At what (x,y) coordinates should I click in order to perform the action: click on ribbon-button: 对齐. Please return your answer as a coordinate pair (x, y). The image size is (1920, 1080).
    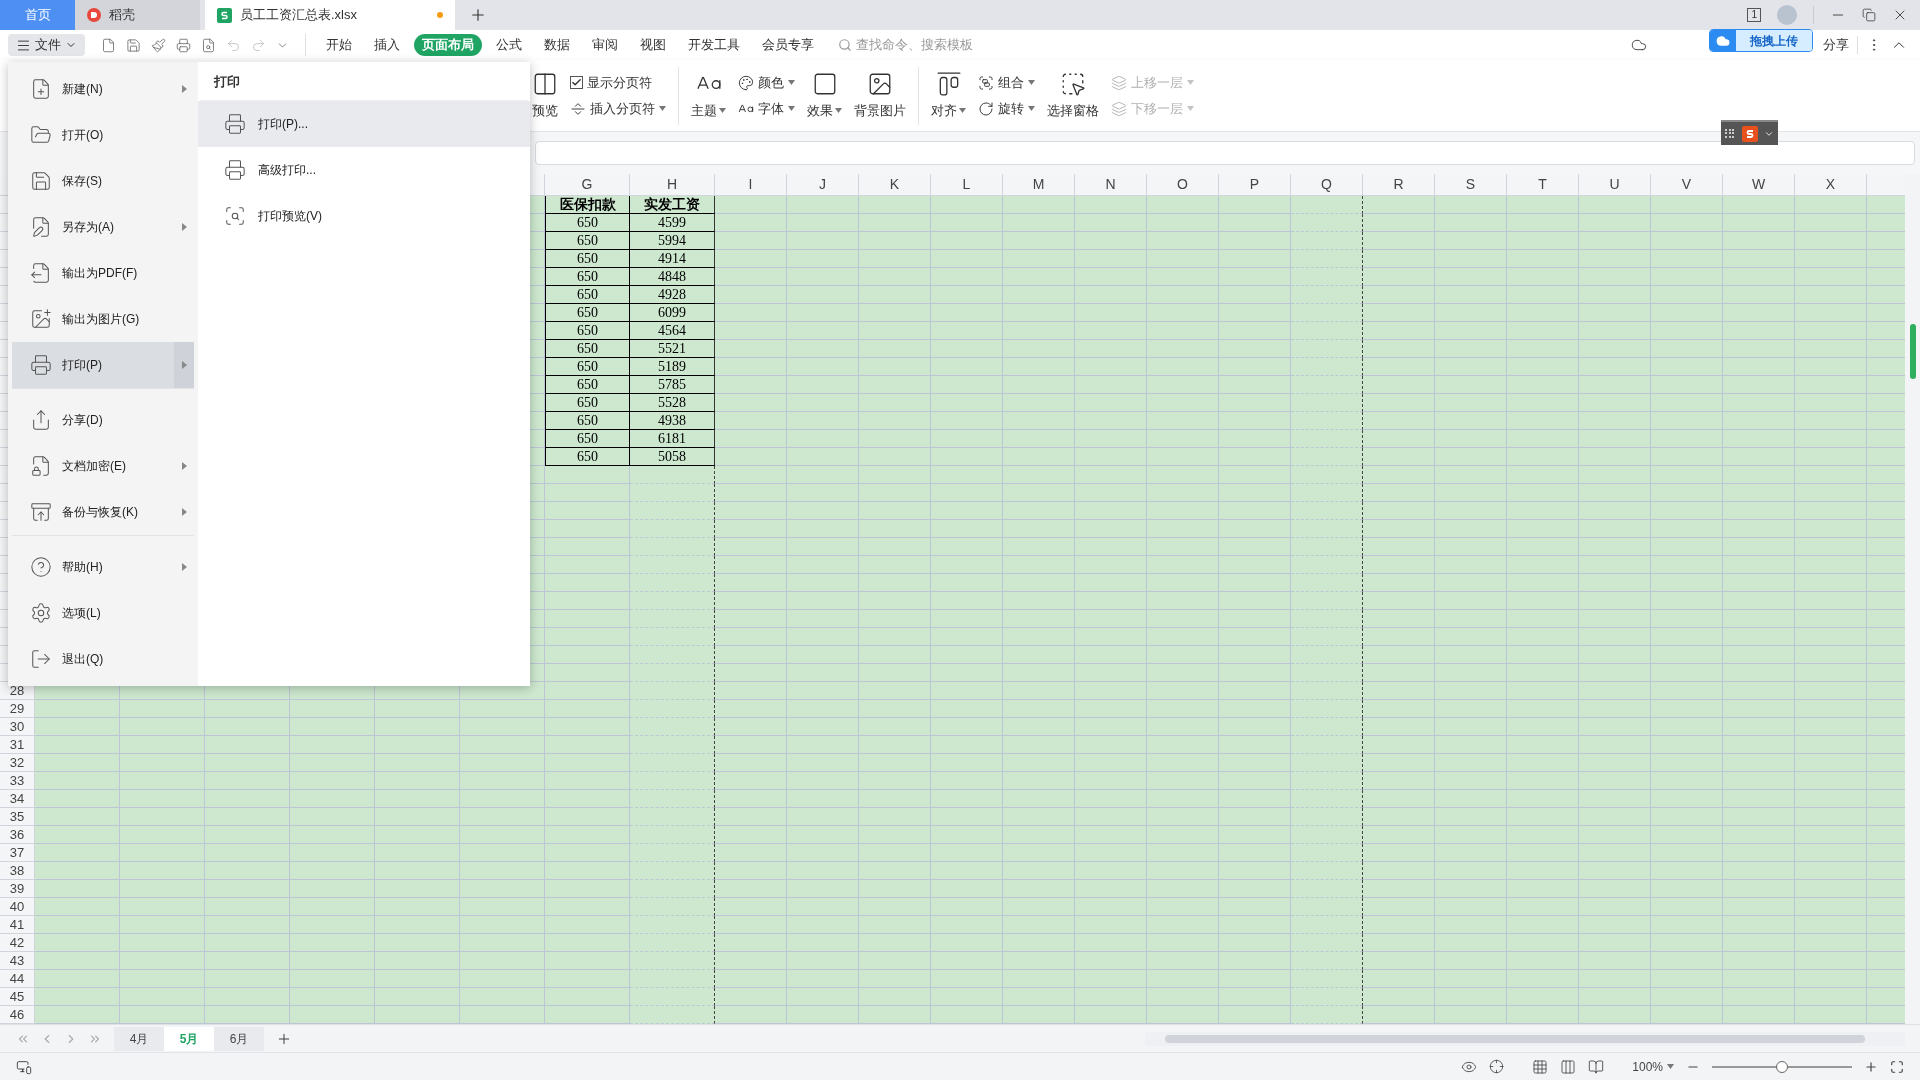
    Looking at the image, I should click on (948, 95).